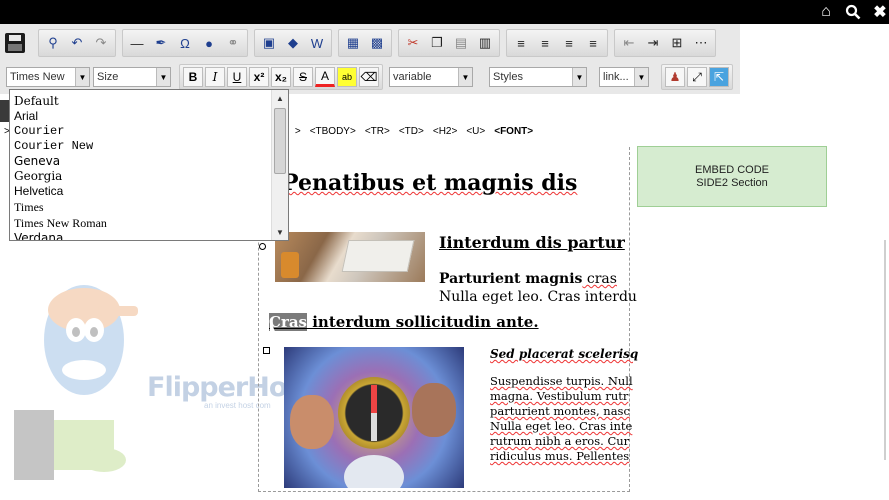 This screenshot has width=889, height=500. I want to click on breadcrumb-item: <TD>, so click(411, 131).